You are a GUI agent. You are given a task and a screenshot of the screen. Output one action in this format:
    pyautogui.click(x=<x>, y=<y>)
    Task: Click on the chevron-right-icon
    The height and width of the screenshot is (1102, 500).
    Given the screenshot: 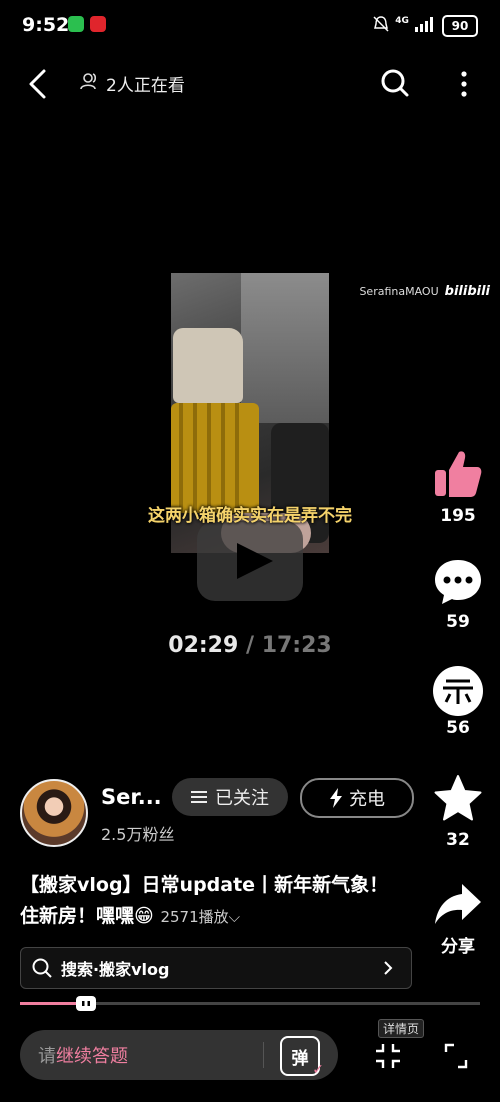 What is the action you would take?
    pyautogui.click(x=388, y=968)
    